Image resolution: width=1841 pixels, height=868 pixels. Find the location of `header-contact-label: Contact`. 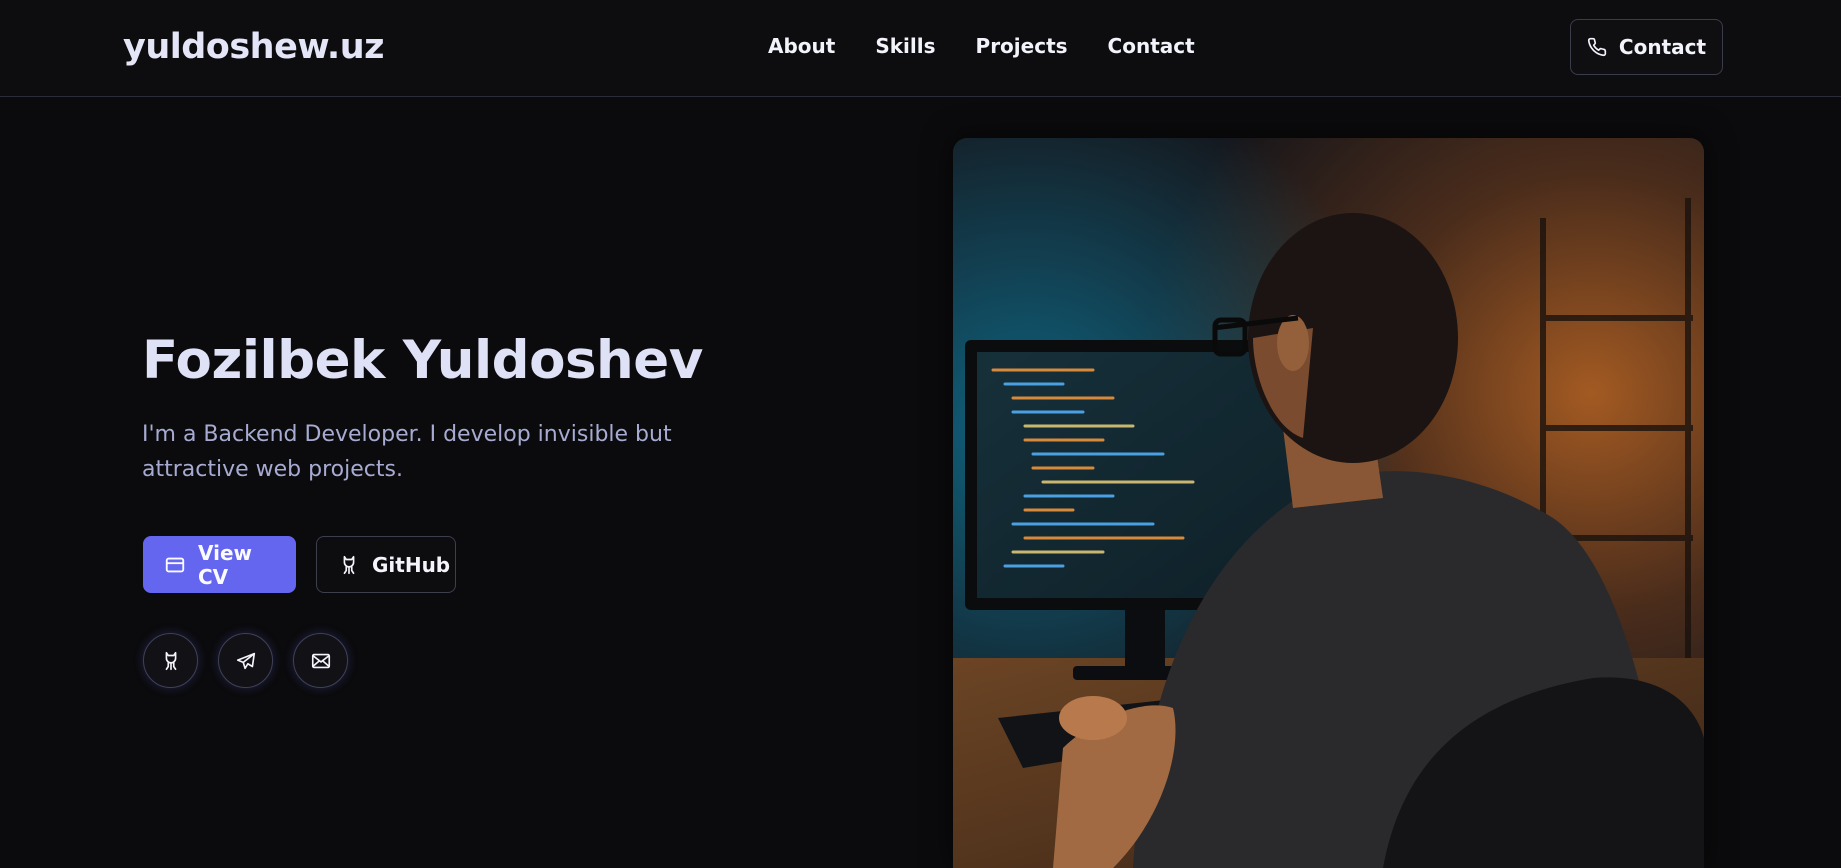

header-contact-label: Contact is located at coordinates (1662, 47).